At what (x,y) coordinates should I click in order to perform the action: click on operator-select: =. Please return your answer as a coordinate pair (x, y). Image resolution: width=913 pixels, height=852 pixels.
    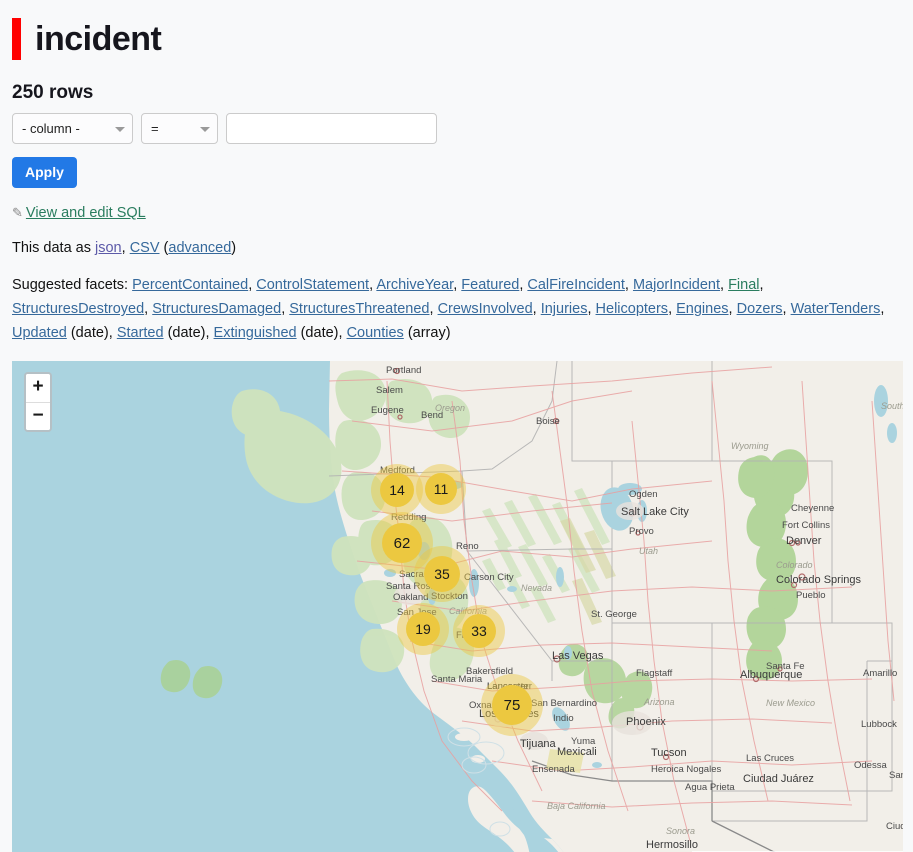
    Looking at the image, I should click on (179, 128).